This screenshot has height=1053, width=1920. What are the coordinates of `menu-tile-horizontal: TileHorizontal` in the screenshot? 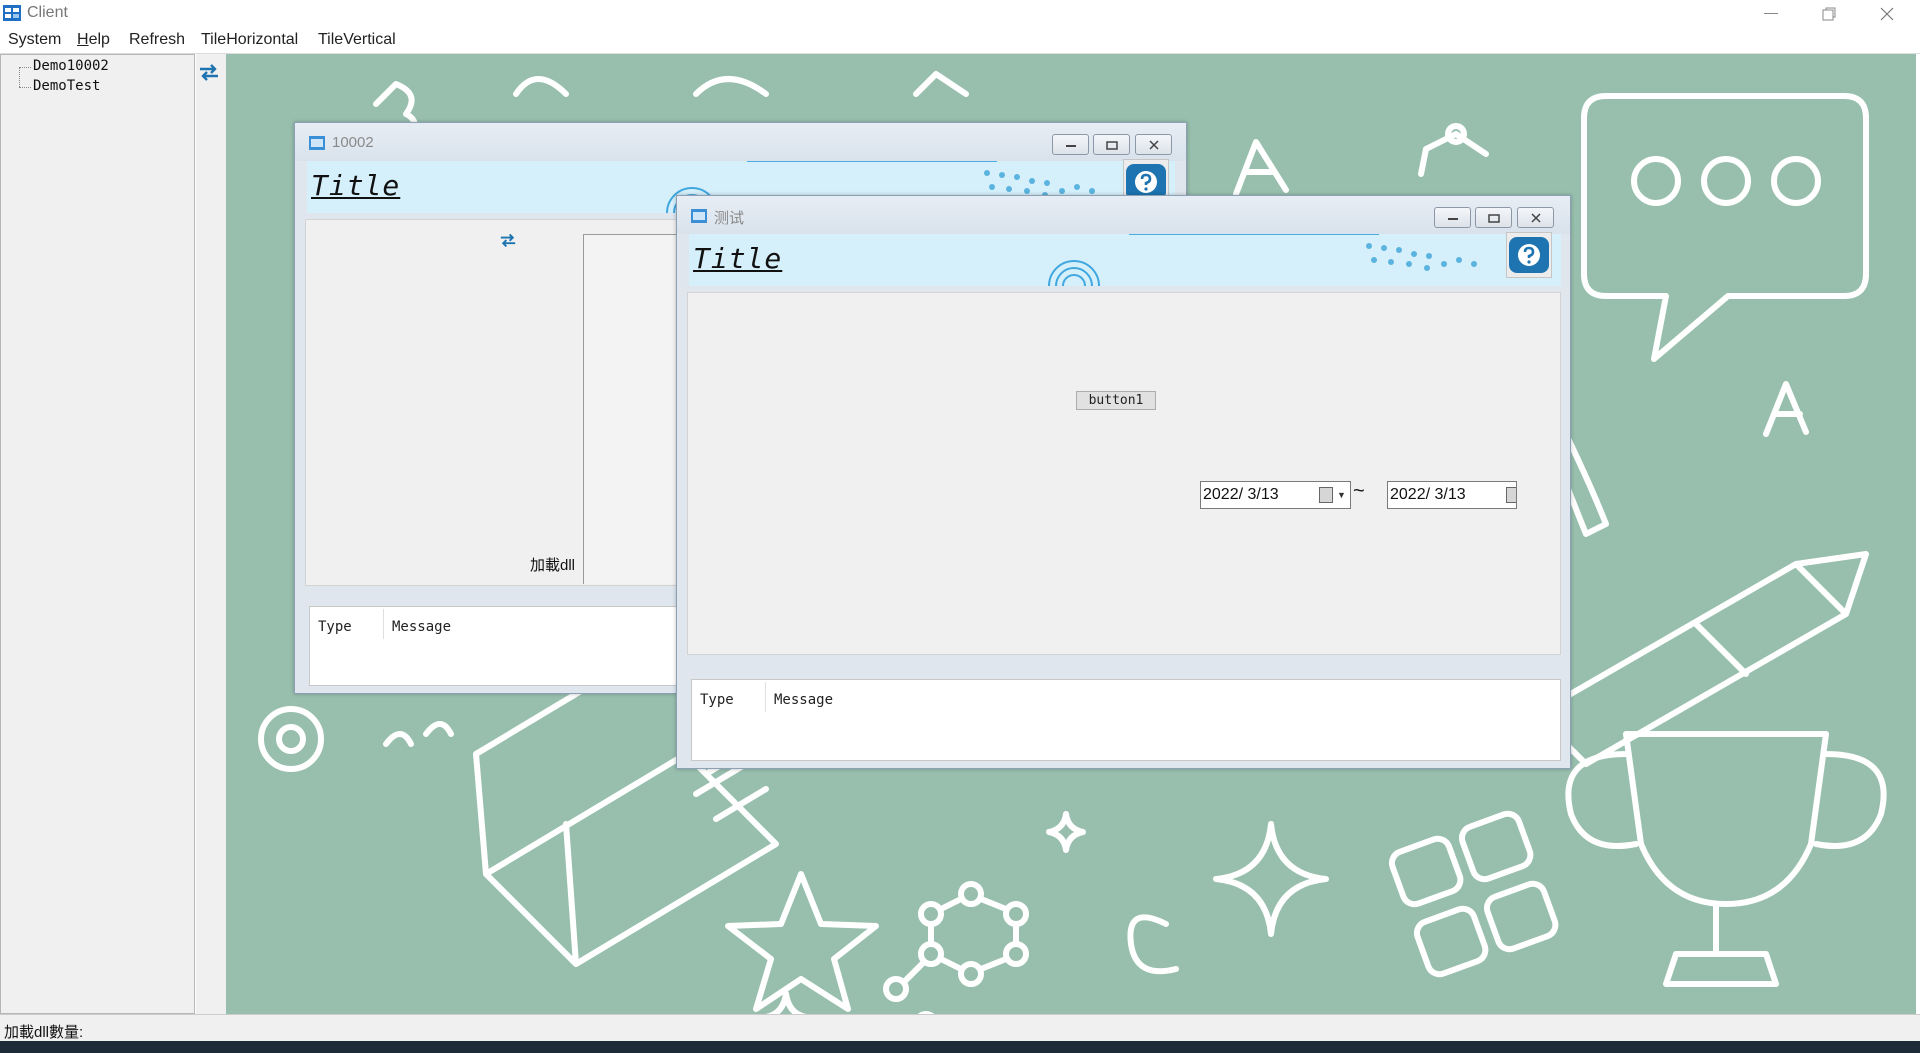 It's located at (249, 40).